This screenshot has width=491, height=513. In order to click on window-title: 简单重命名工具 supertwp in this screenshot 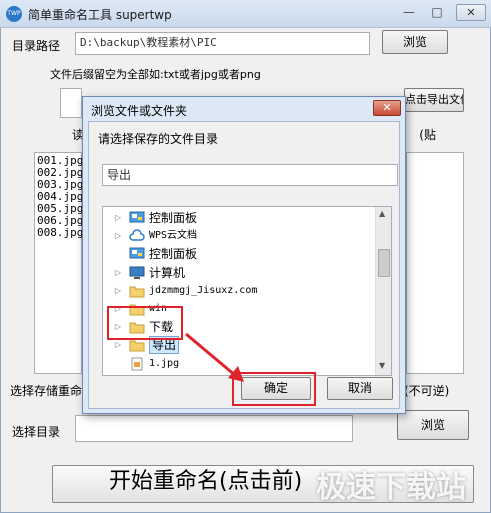, I will do `click(100, 15)`.